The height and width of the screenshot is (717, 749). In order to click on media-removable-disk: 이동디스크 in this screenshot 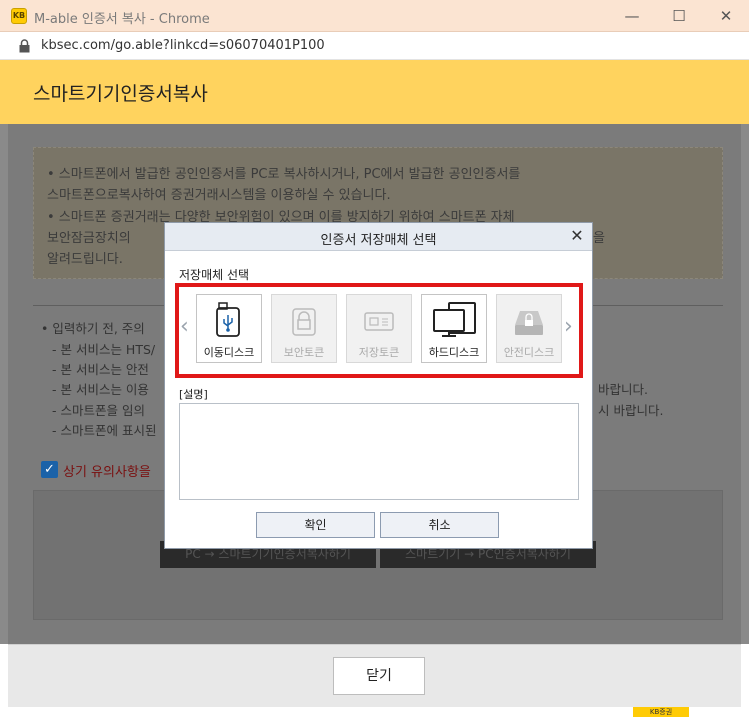, I will do `click(229, 328)`.